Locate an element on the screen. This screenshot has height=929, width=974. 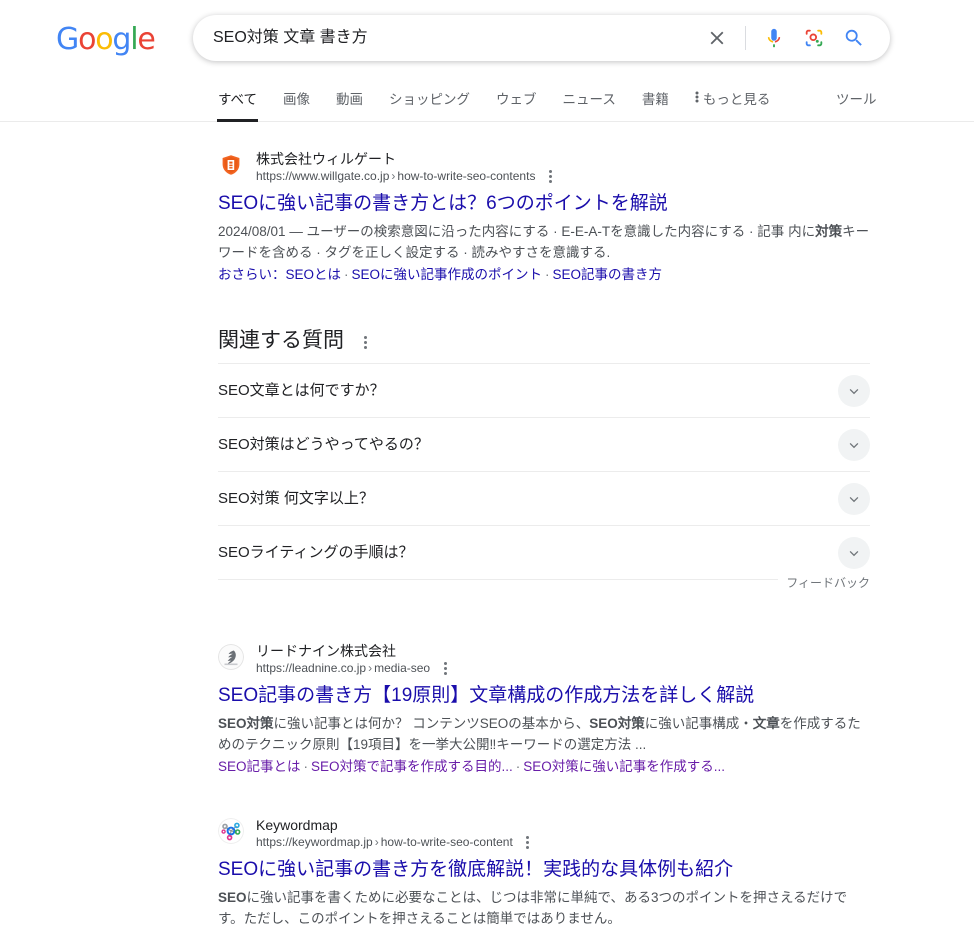
microphone-icon is located at coordinates (774, 38).